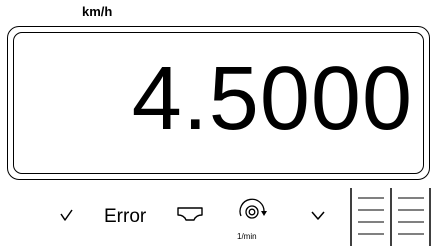 The image size is (438, 246). I want to click on error-button: Error, so click(125, 217).